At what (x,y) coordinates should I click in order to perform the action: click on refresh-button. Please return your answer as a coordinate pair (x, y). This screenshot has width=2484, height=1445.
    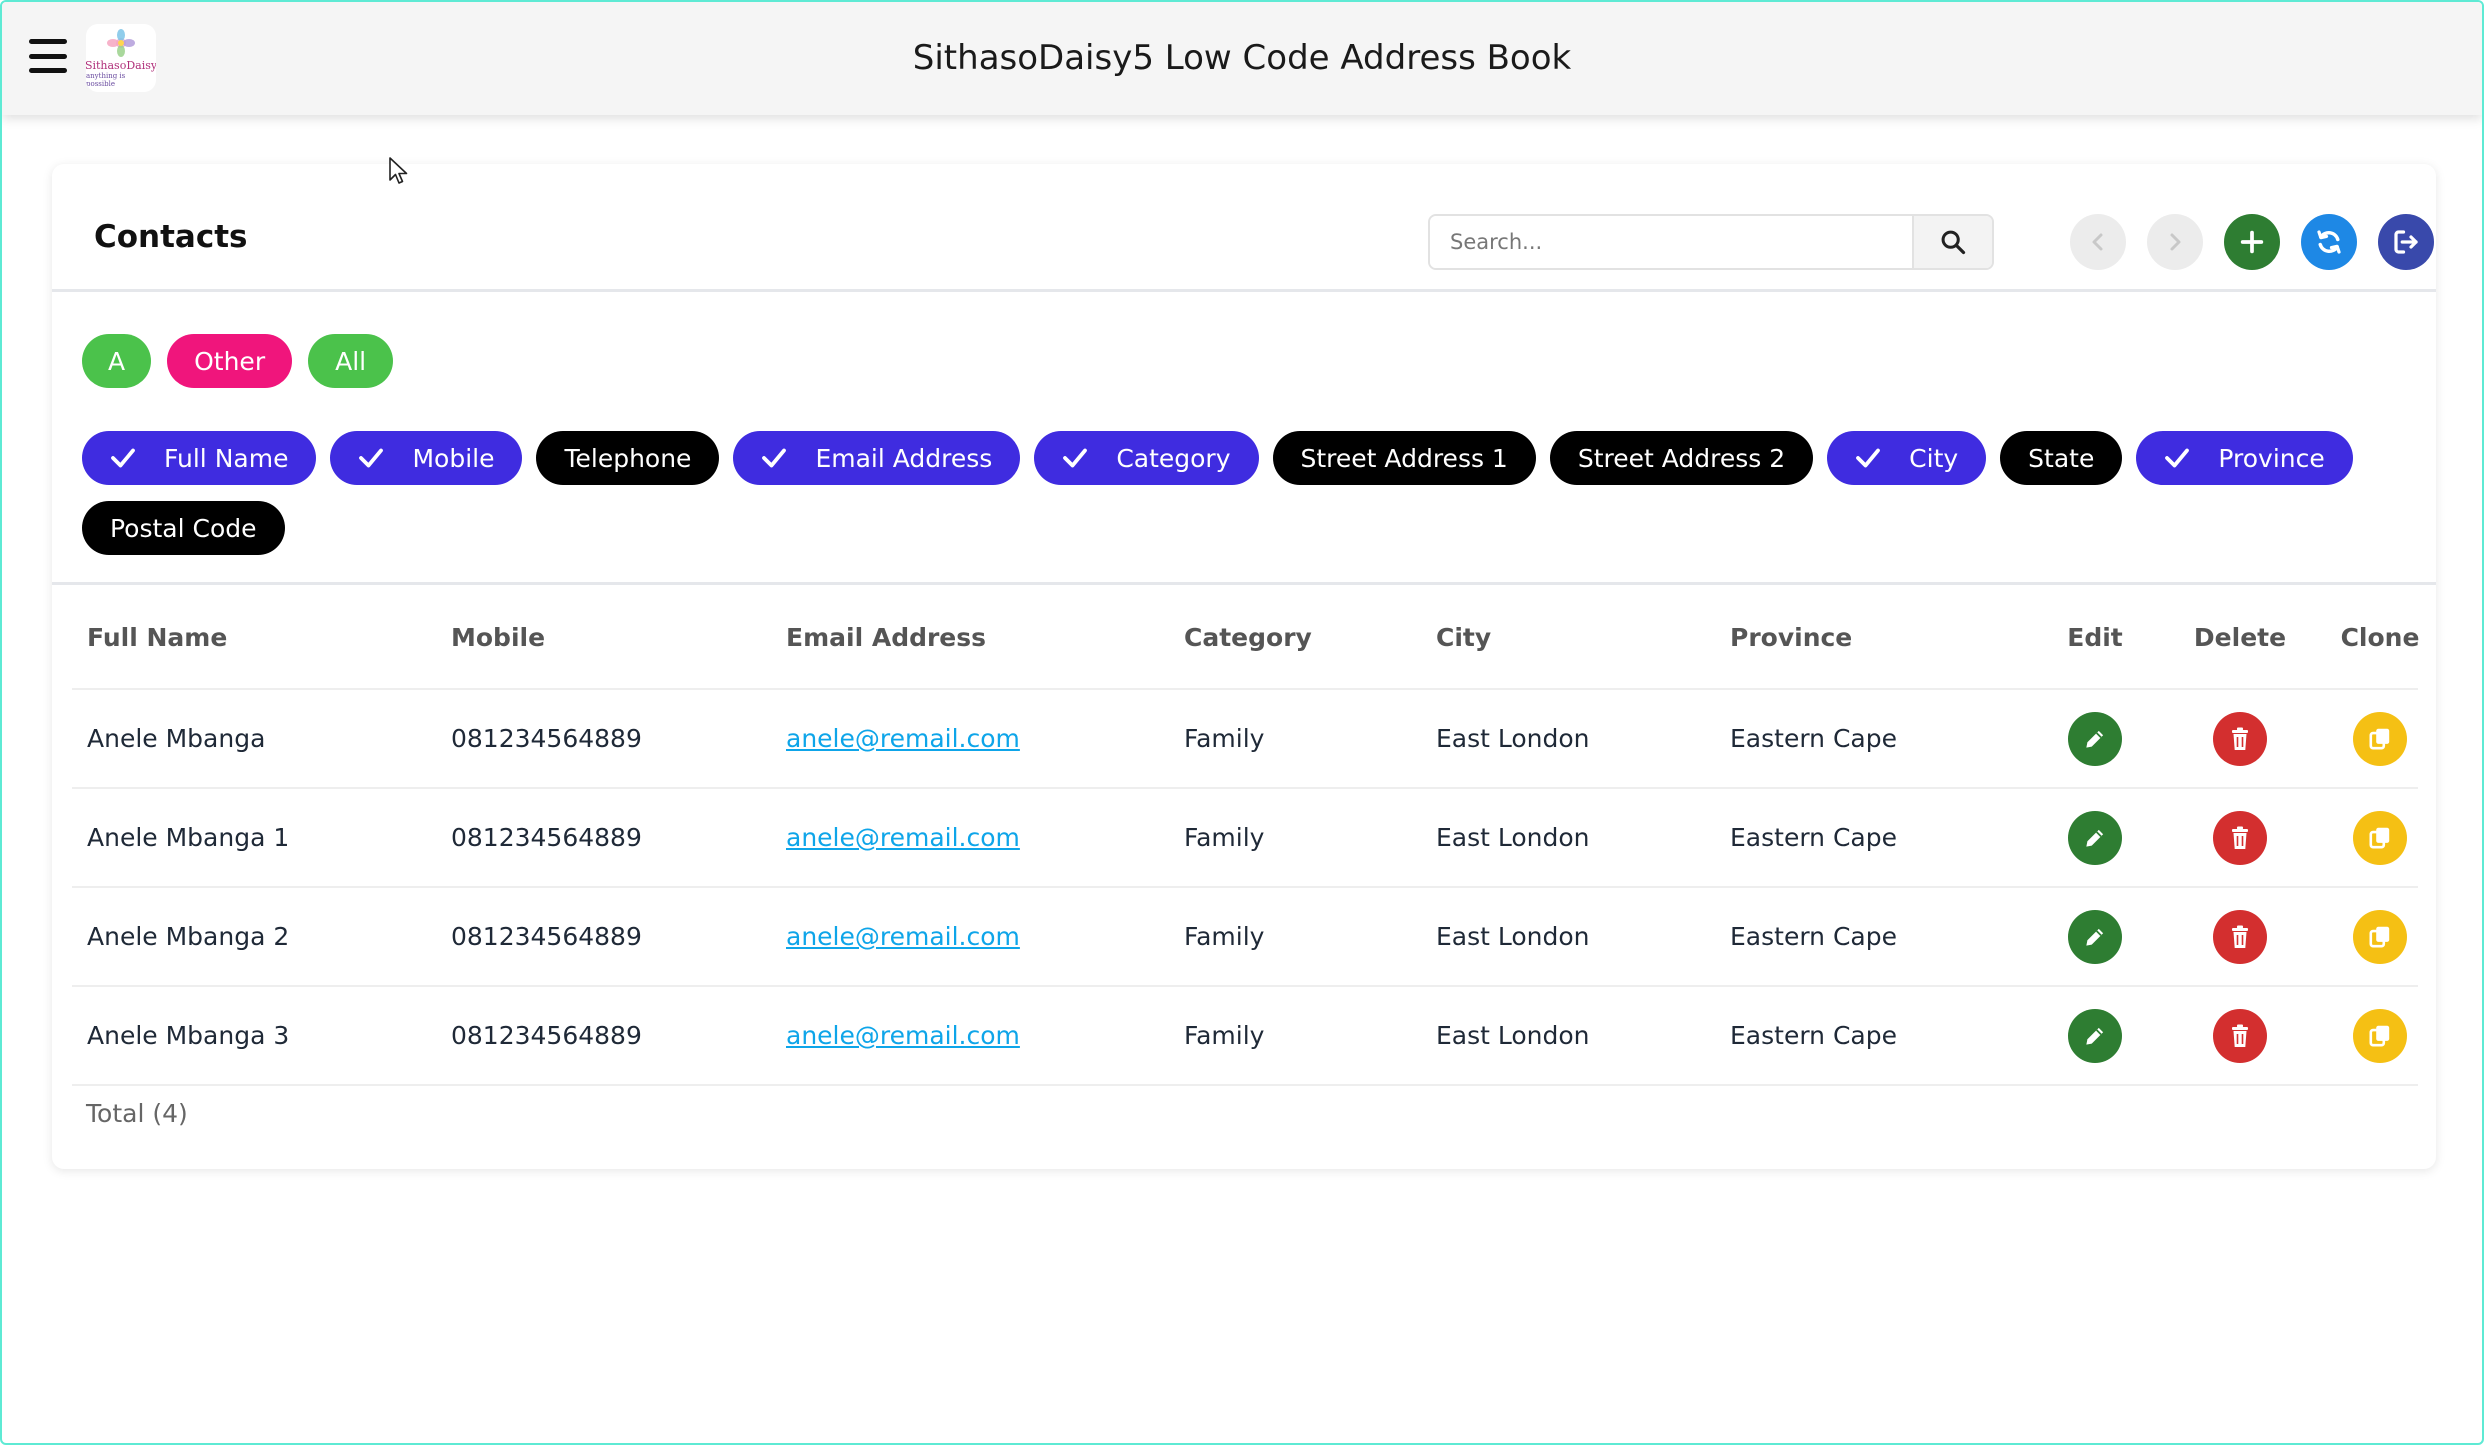
    Looking at the image, I should click on (2329, 242).